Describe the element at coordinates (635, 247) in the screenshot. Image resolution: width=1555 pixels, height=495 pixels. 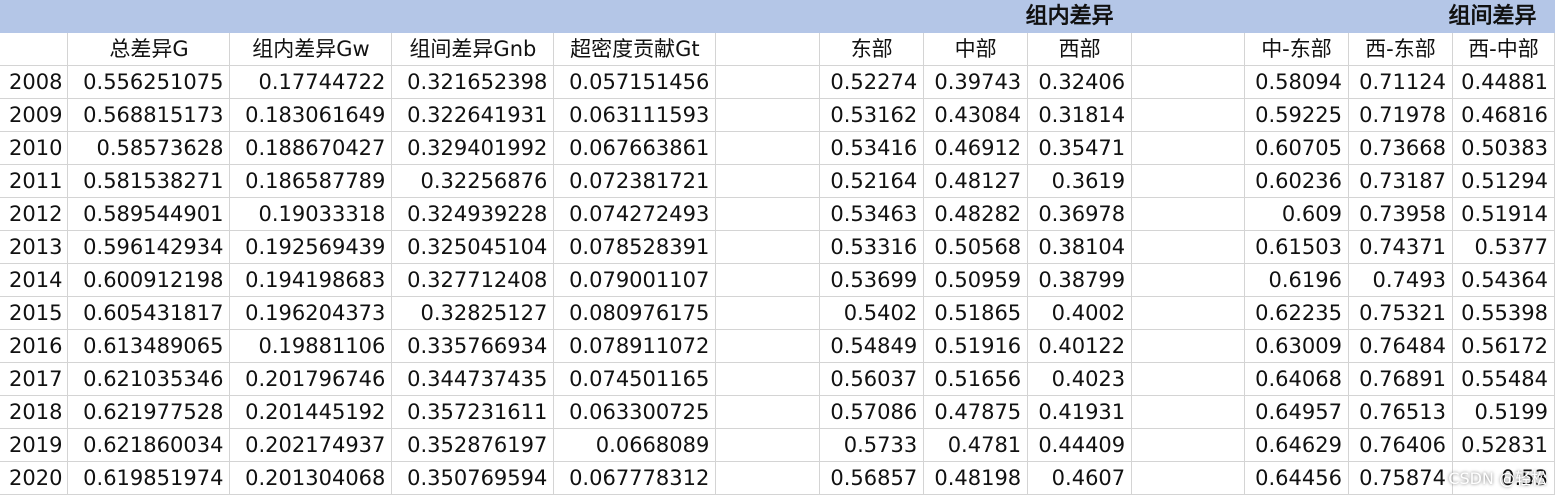
I see `hyper-cell: 0.078528391` at that location.